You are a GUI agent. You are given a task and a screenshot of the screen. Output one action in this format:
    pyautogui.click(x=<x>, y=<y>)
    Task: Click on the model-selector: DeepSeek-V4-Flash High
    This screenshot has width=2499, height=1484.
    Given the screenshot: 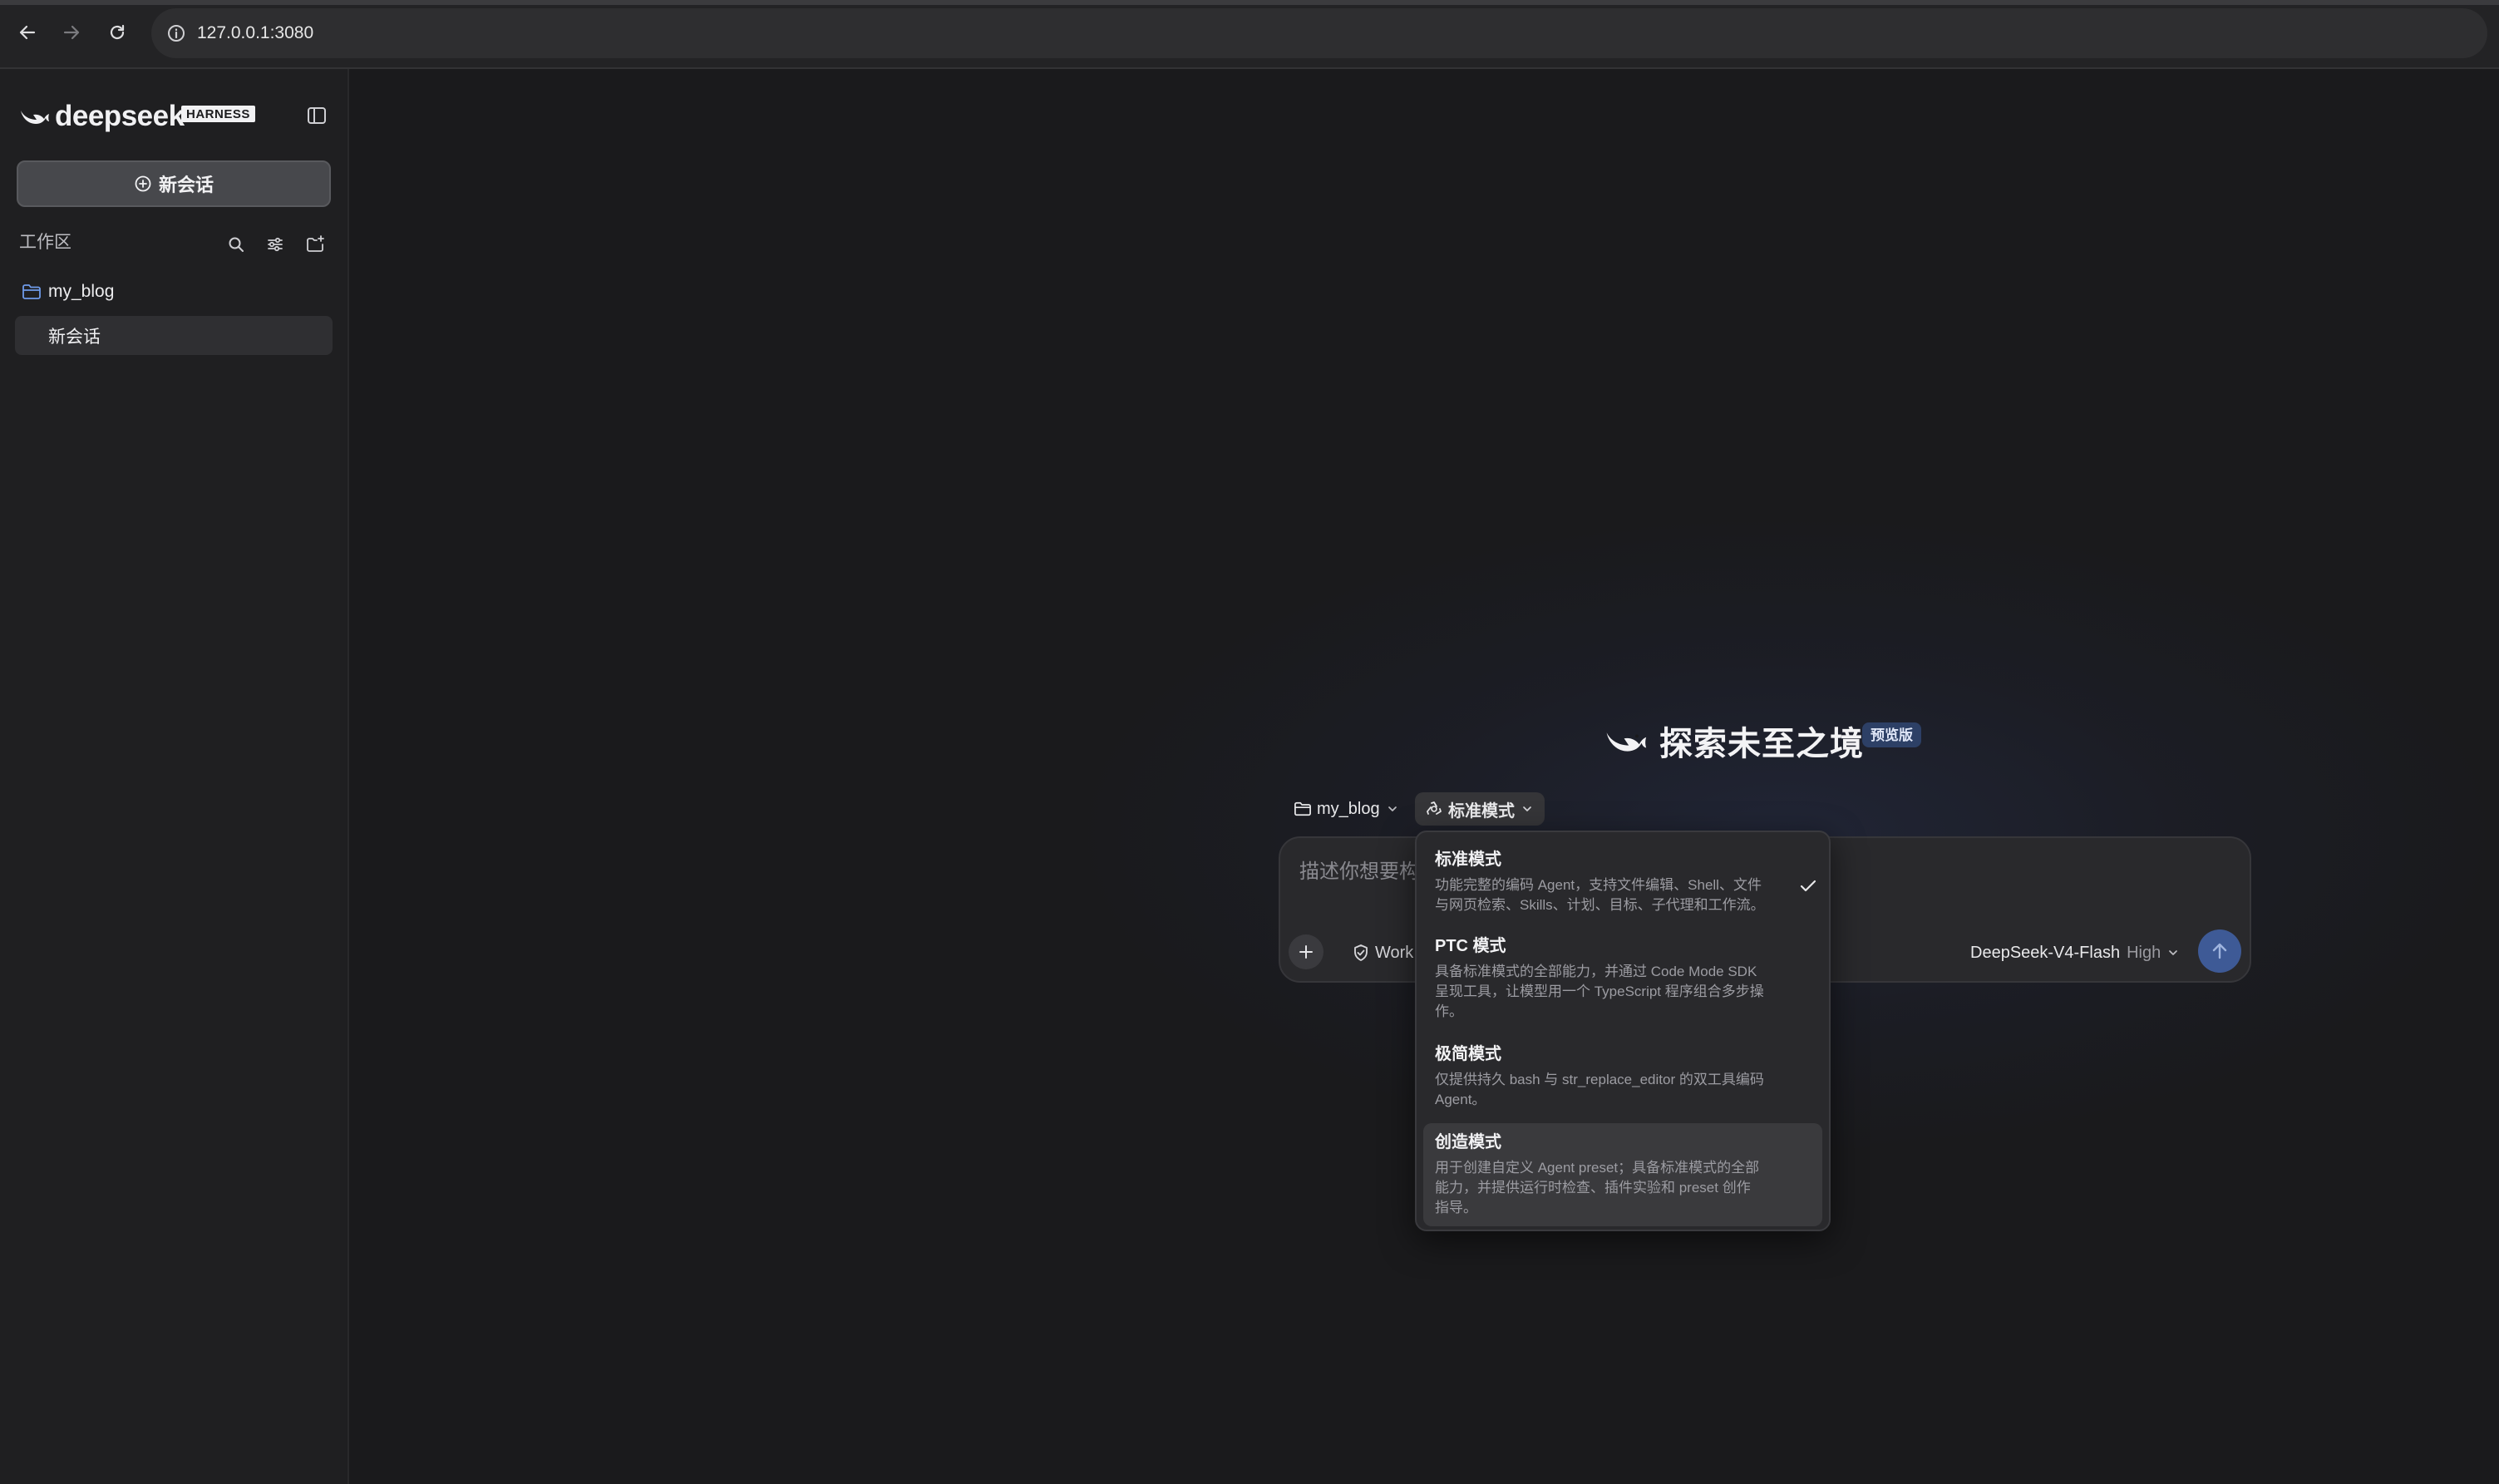 What is the action you would take?
    pyautogui.click(x=2074, y=952)
    